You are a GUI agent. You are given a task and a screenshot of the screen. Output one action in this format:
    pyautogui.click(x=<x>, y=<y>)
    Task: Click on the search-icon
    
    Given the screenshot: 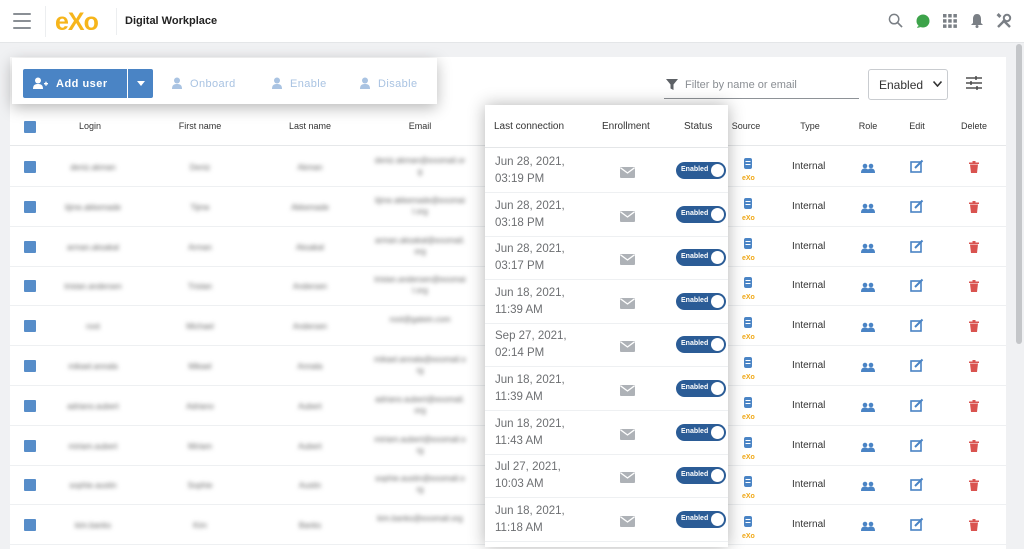 What is the action you would take?
    pyautogui.click(x=895, y=20)
    